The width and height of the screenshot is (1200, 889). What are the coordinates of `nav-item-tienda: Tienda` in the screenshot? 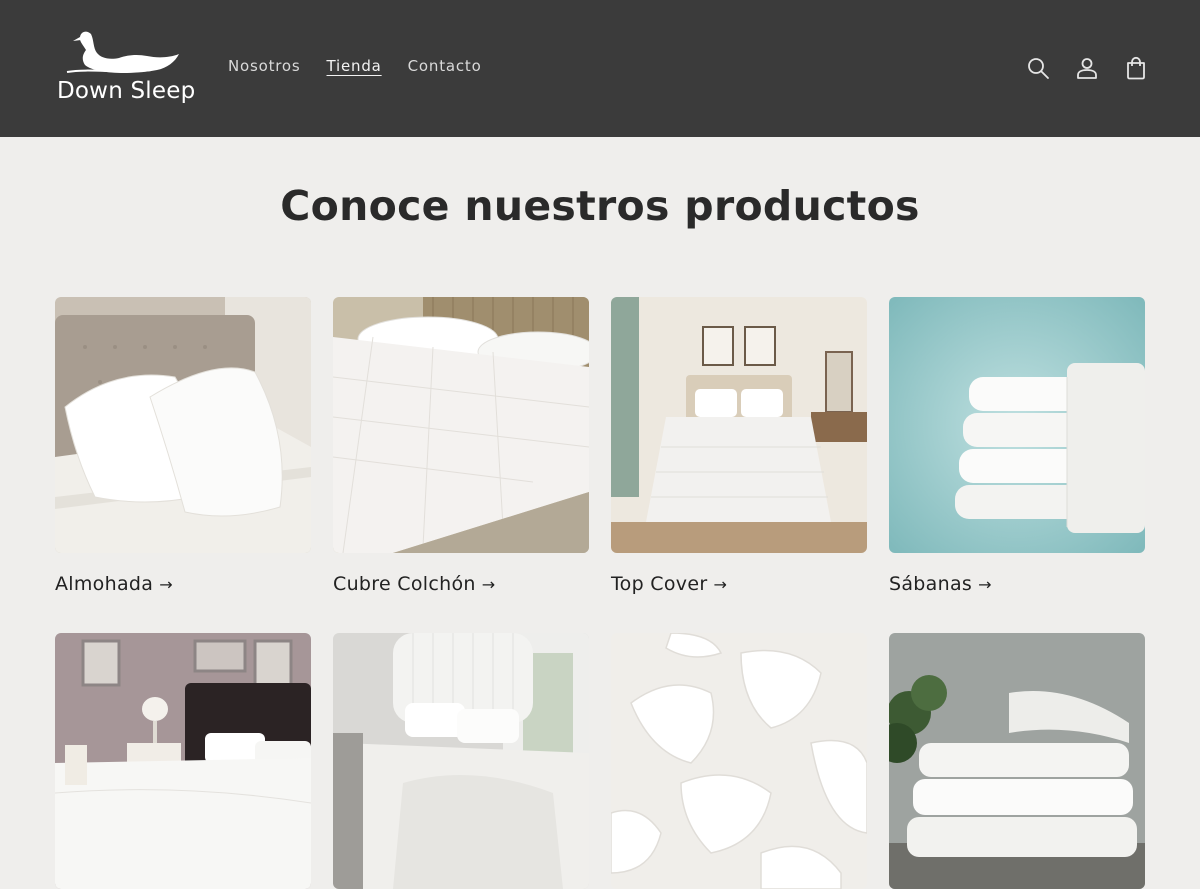 It's located at (354, 66).